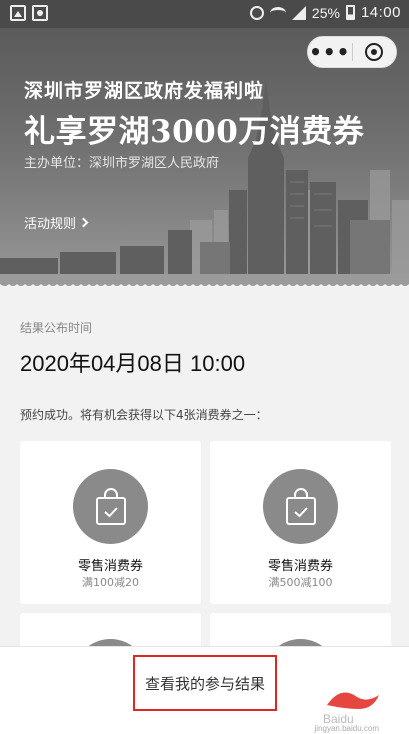 Image resolution: width=409 pixels, height=734 pixels. I want to click on app-notification-icon, so click(40, 13).